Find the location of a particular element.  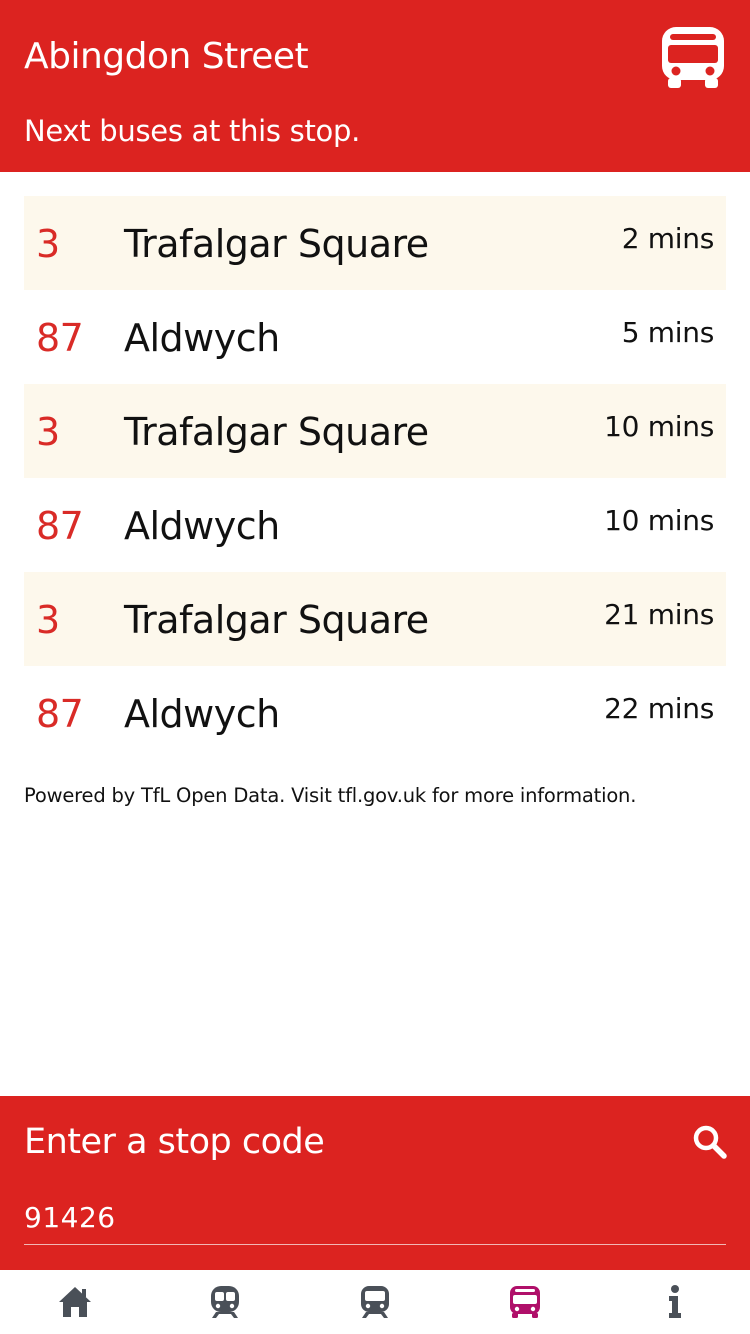

arrival-row: 3 Trafalgar Square 2 mins is located at coordinates (375, 243).